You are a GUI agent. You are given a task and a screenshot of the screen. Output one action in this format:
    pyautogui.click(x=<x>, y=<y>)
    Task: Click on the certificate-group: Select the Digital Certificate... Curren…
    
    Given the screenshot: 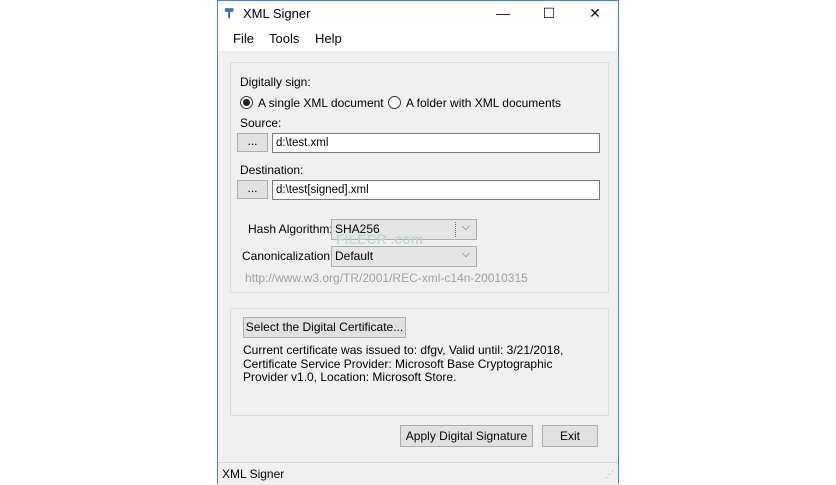 What is the action you would take?
    pyautogui.click(x=419, y=362)
    